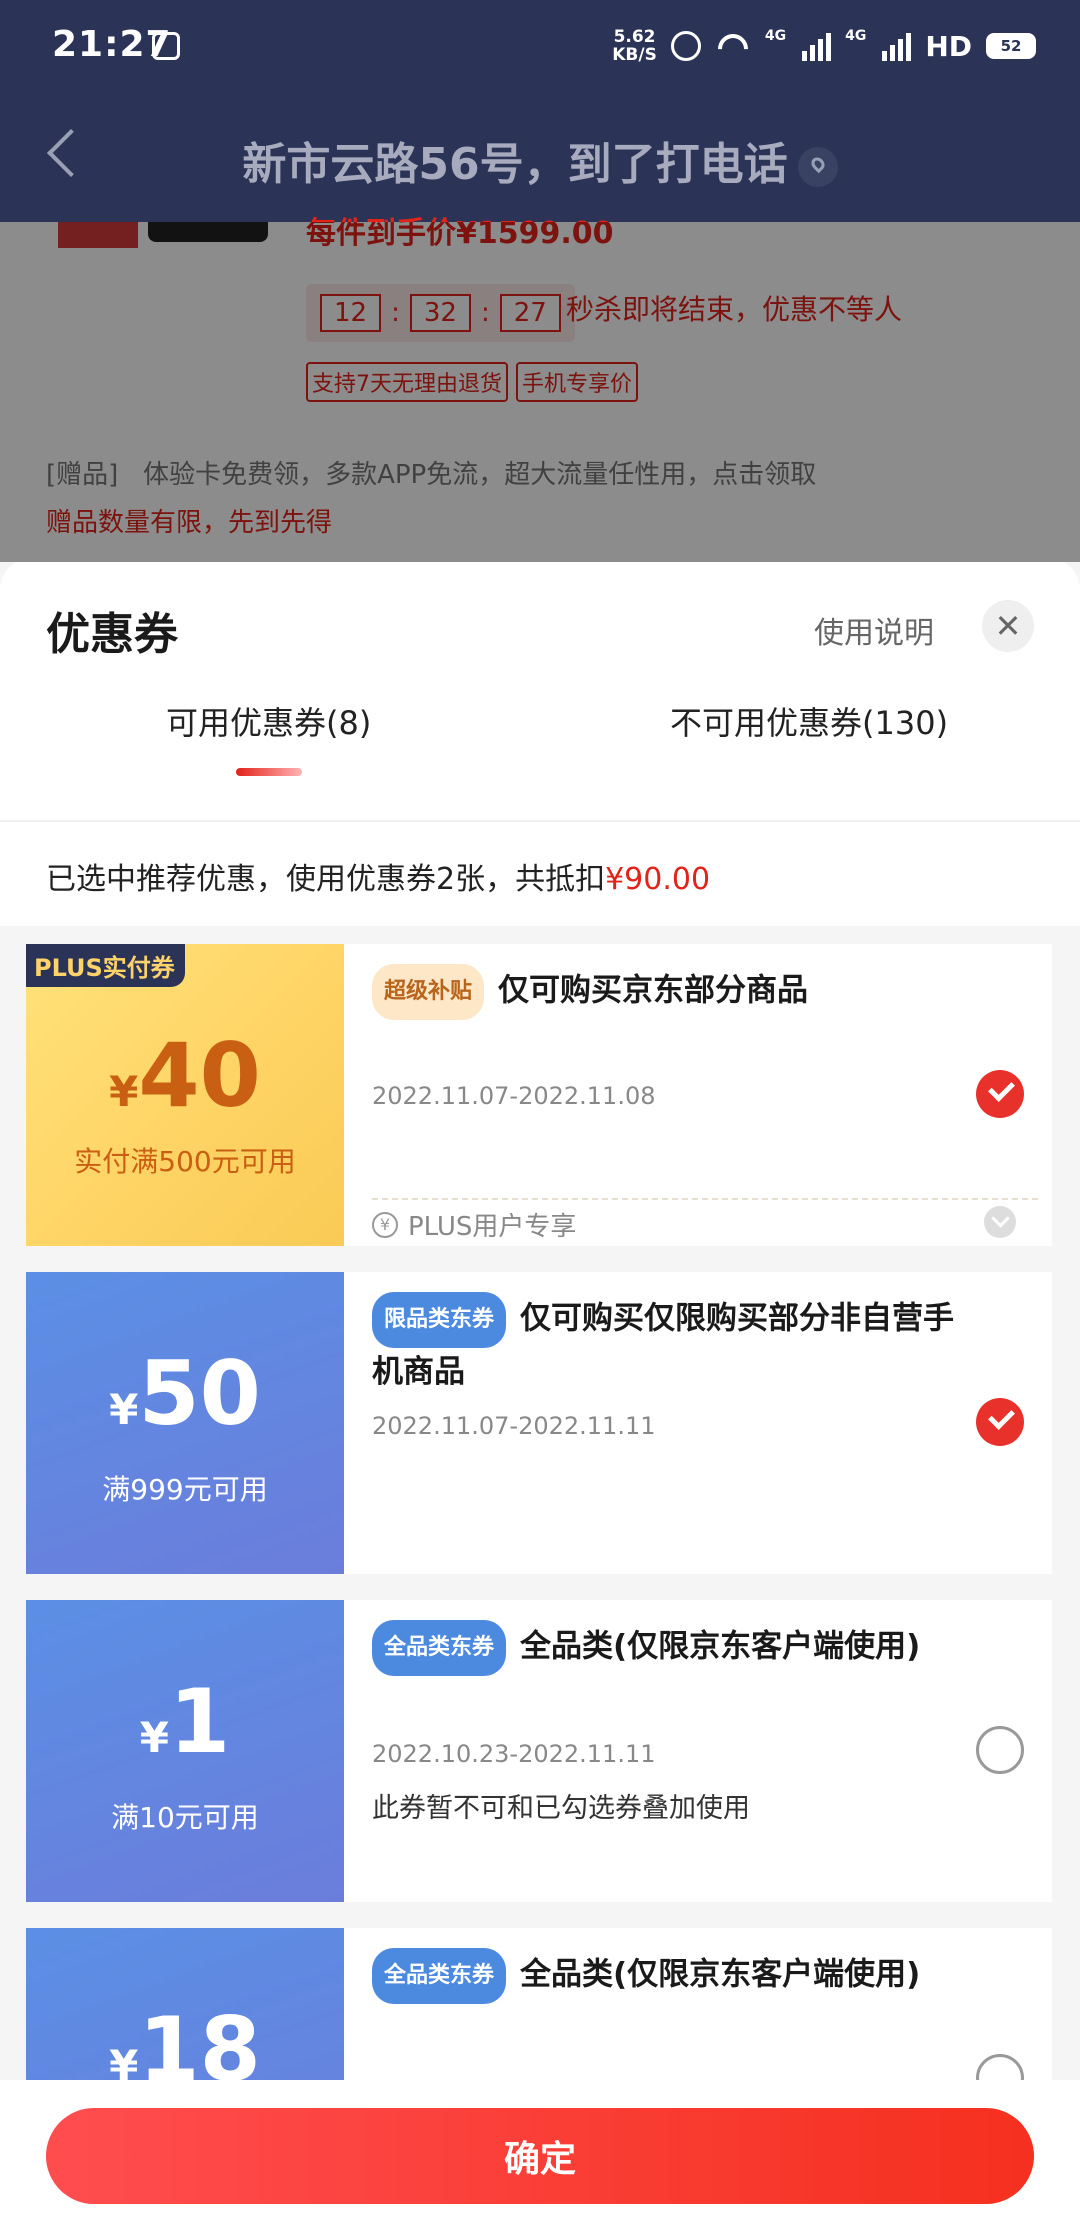  I want to click on coupon-divider, so click(705, 1199).